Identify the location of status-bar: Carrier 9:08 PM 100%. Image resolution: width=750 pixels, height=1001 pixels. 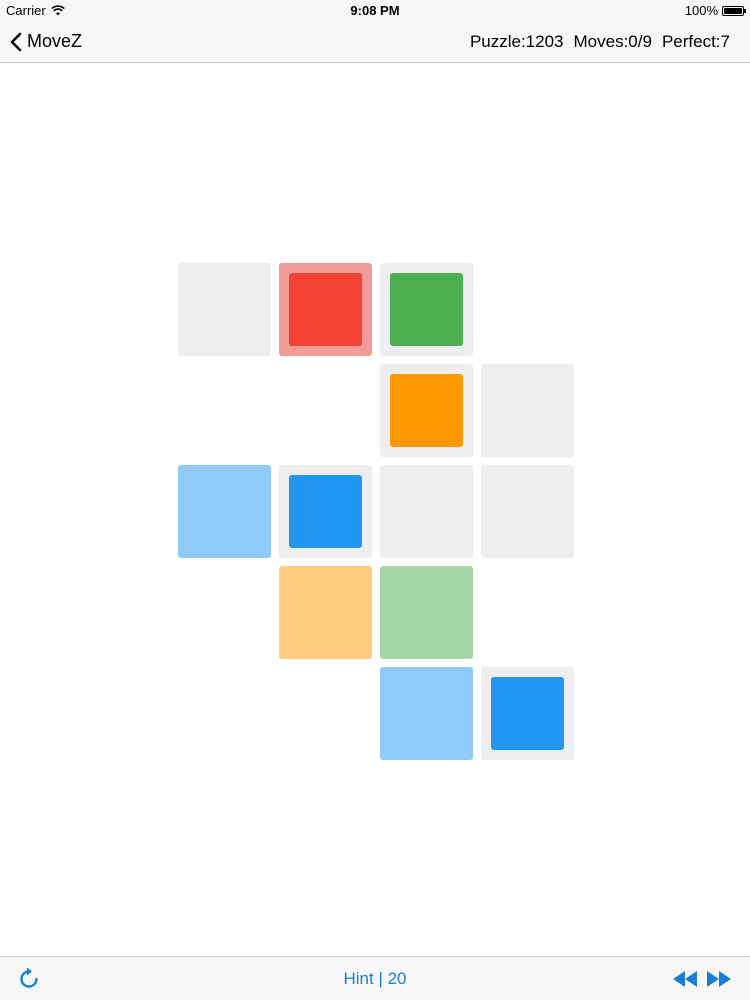
(375, 10).